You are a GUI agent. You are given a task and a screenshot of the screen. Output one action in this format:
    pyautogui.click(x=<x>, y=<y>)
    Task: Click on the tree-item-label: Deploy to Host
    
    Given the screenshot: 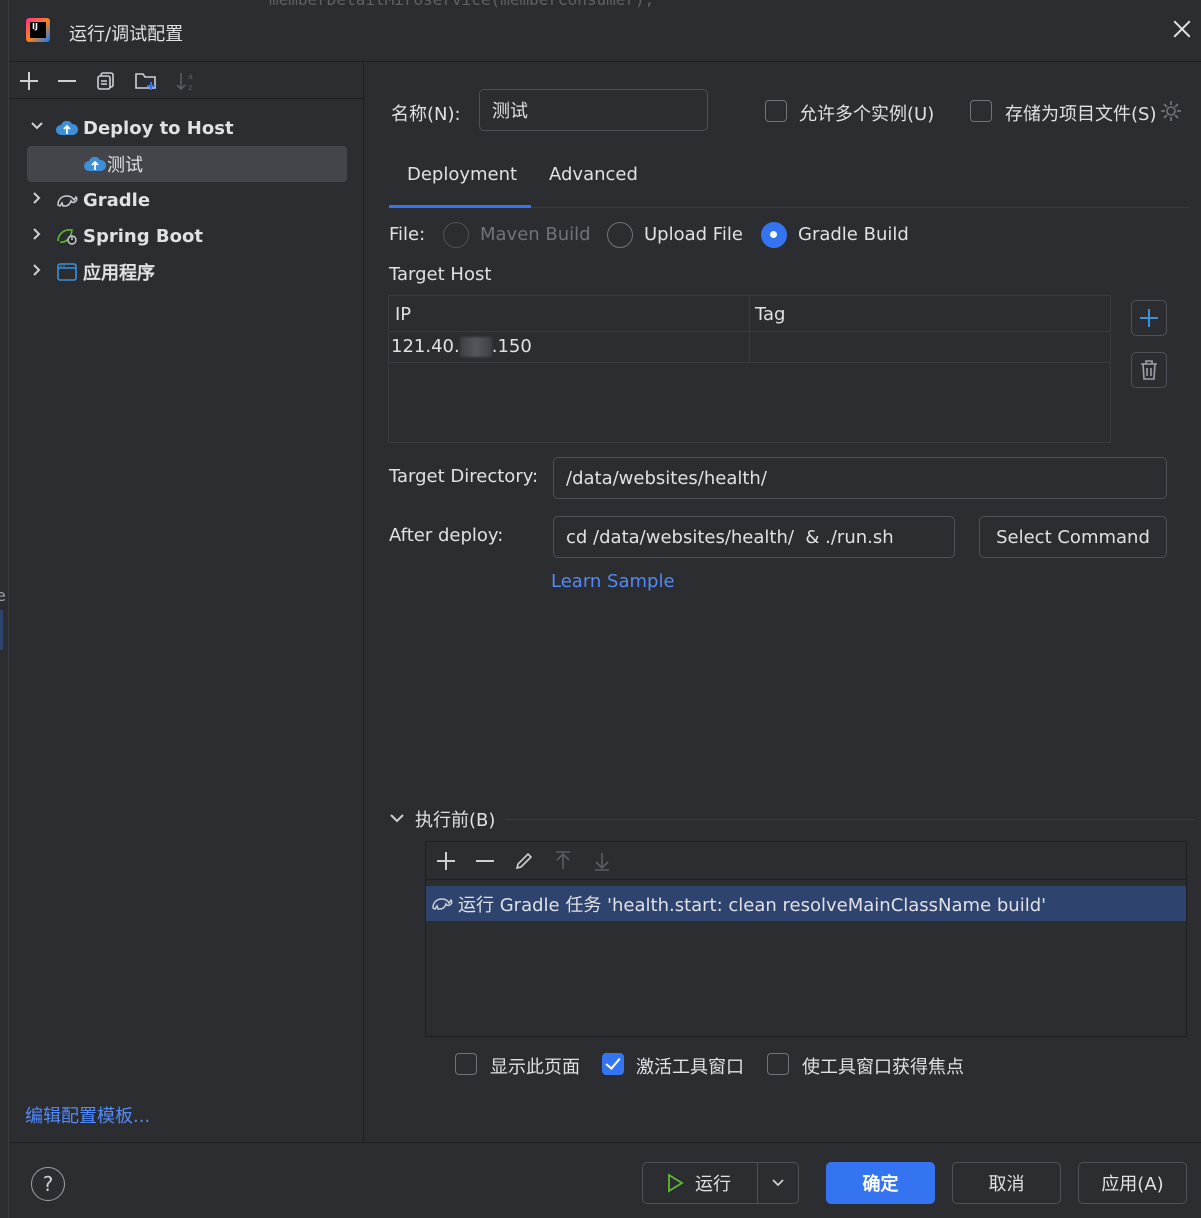 What is the action you would take?
    pyautogui.click(x=158, y=128)
    